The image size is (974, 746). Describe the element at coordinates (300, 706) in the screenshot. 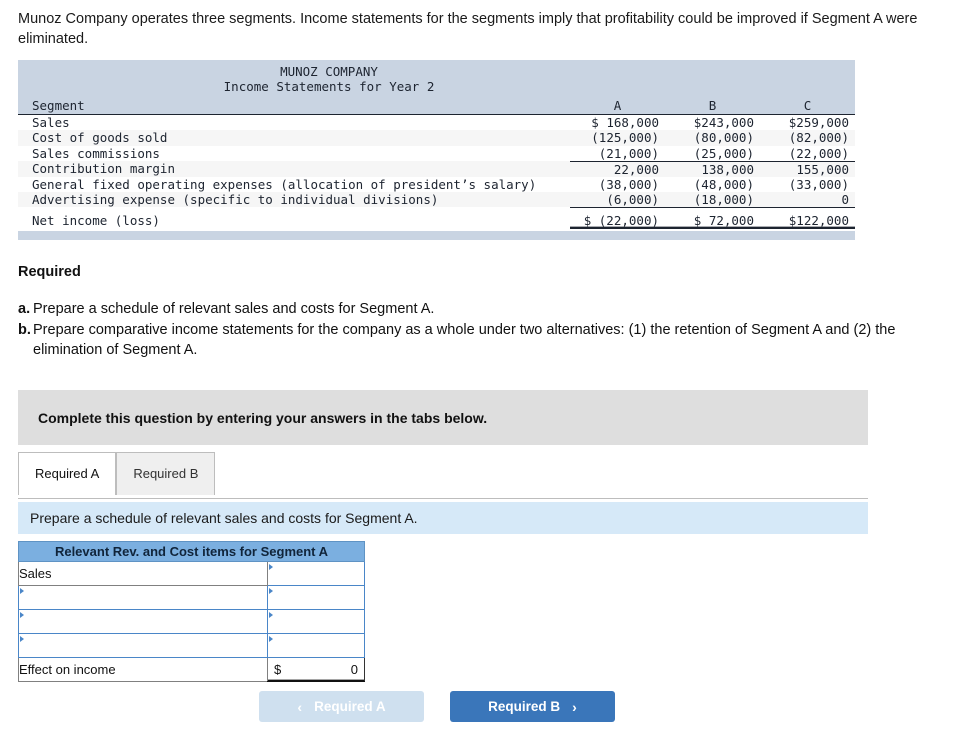

I see `chevron-left-icon: ‹` at that location.